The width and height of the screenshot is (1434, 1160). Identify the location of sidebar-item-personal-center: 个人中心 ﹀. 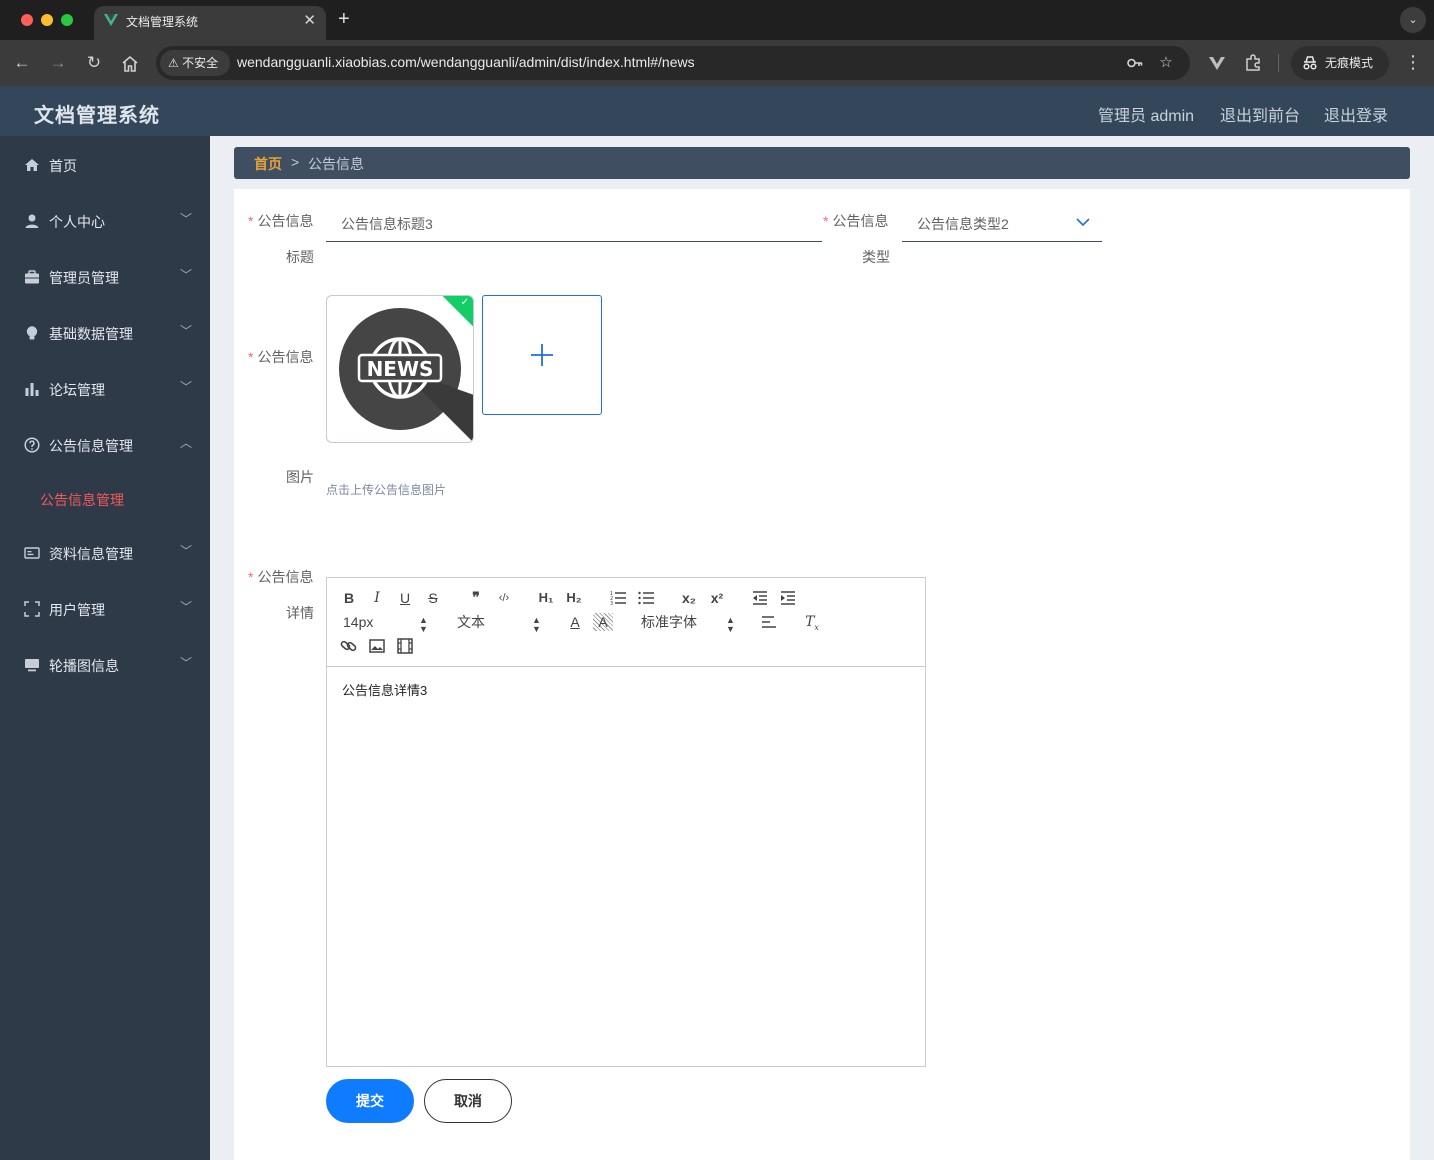
(105, 220).